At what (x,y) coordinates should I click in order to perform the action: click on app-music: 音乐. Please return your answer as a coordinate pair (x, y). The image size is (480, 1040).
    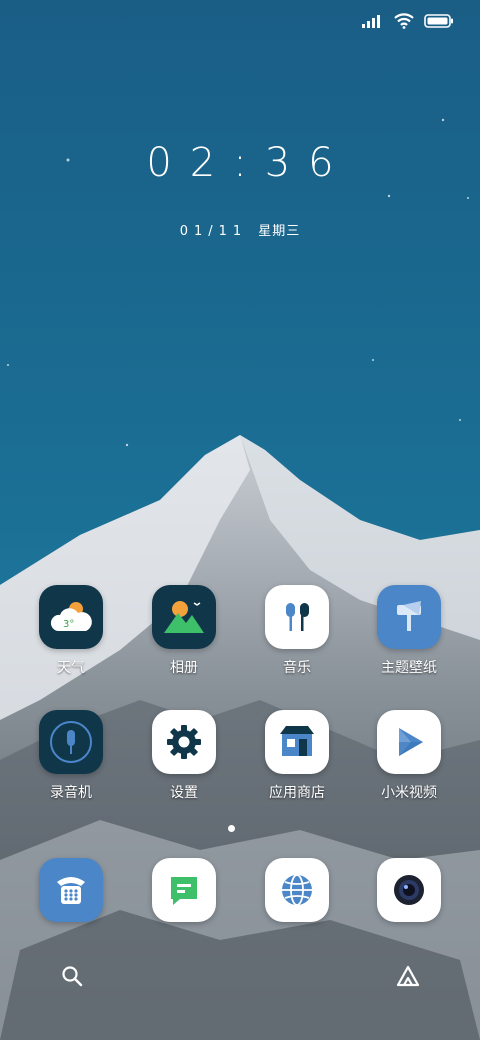
    Looking at the image, I should click on (297, 631).